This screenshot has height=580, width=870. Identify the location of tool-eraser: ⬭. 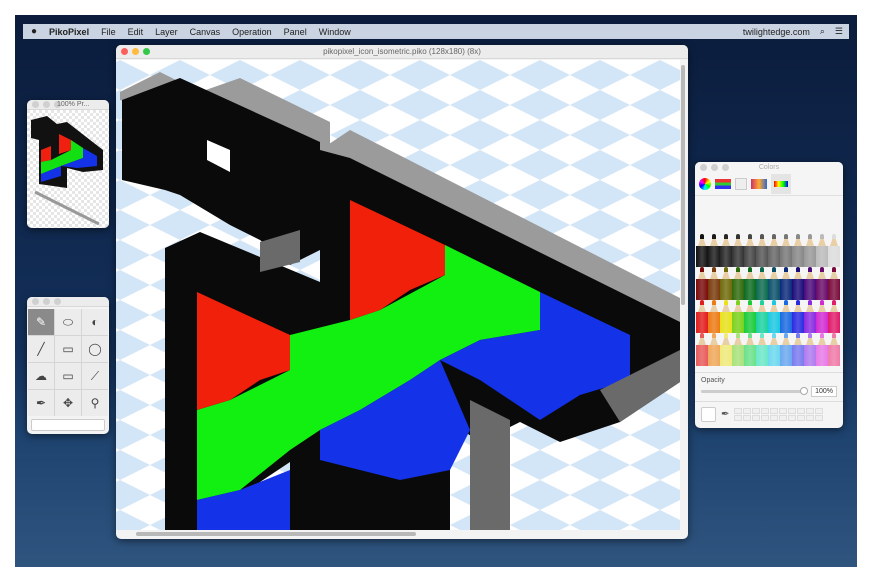
(68, 322).